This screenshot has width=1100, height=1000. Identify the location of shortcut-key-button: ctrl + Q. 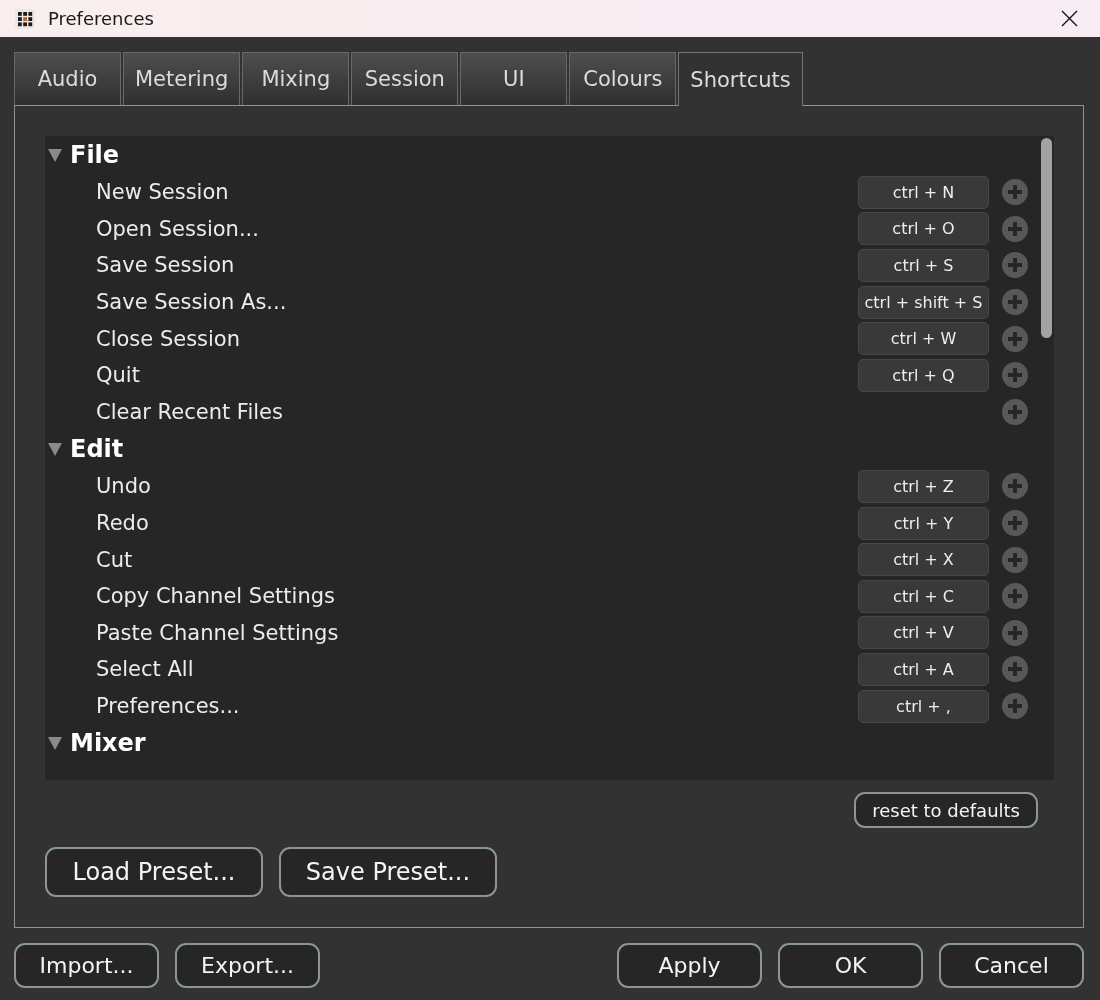
(923, 375).